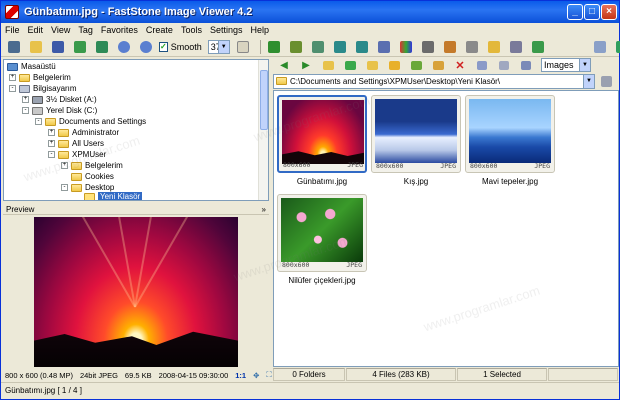 Image resolution: width=620 pixels, height=400 pixels. What do you see at coordinates (39, 375) in the screenshot?
I see `image-dimensions: 800 x 600 (0.48 MP)` at bounding box center [39, 375].